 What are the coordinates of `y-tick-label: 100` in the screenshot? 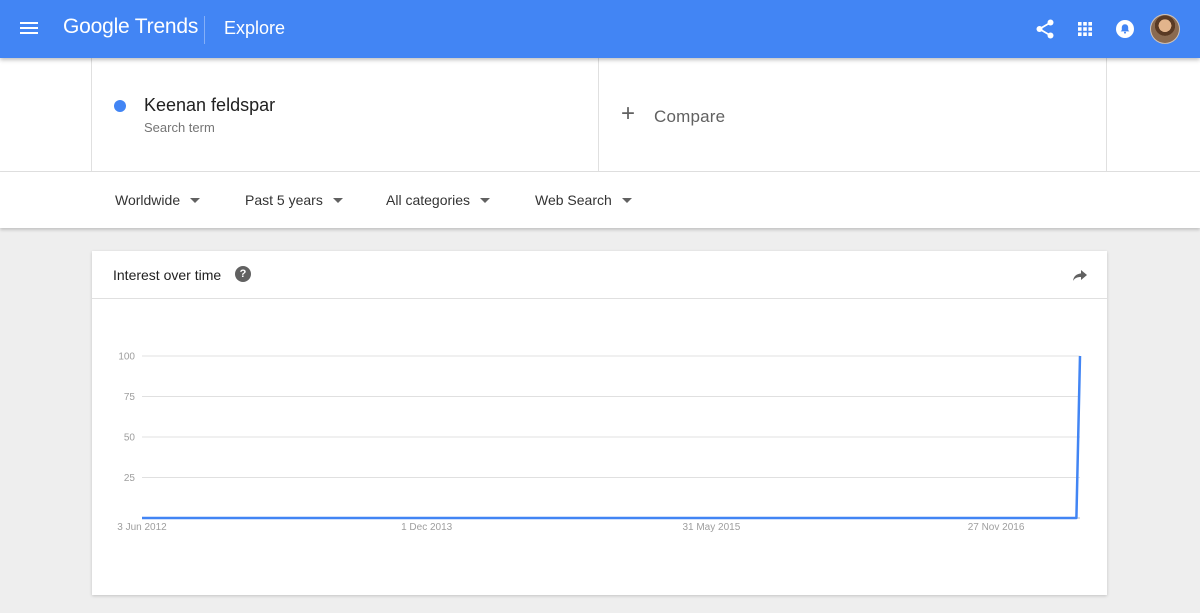 It's located at (126, 357).